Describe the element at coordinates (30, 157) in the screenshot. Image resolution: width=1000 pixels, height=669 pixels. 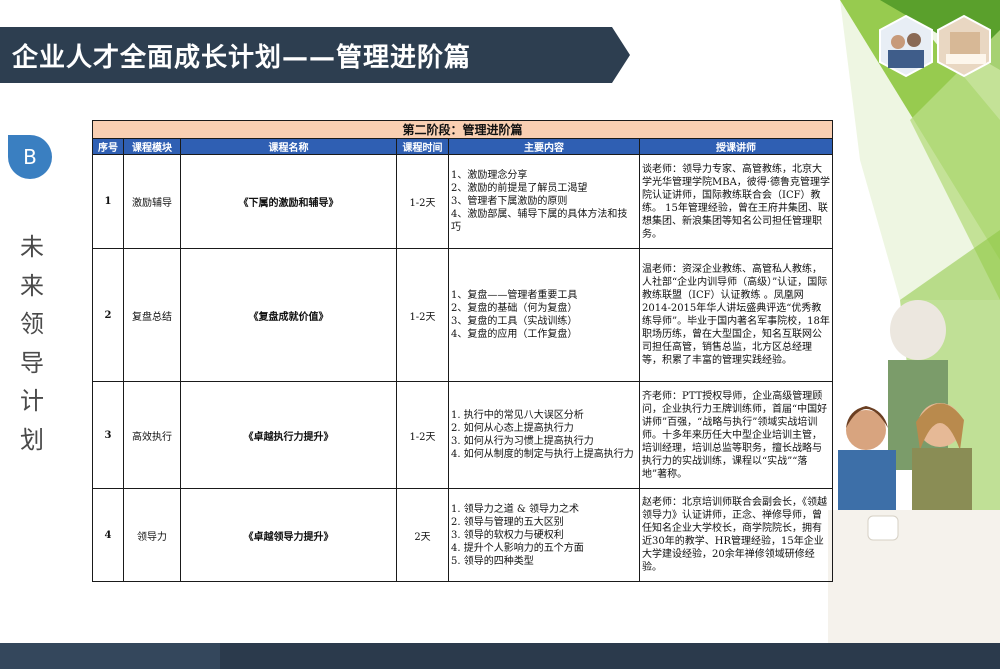
I see `section-badge: B` at that location.